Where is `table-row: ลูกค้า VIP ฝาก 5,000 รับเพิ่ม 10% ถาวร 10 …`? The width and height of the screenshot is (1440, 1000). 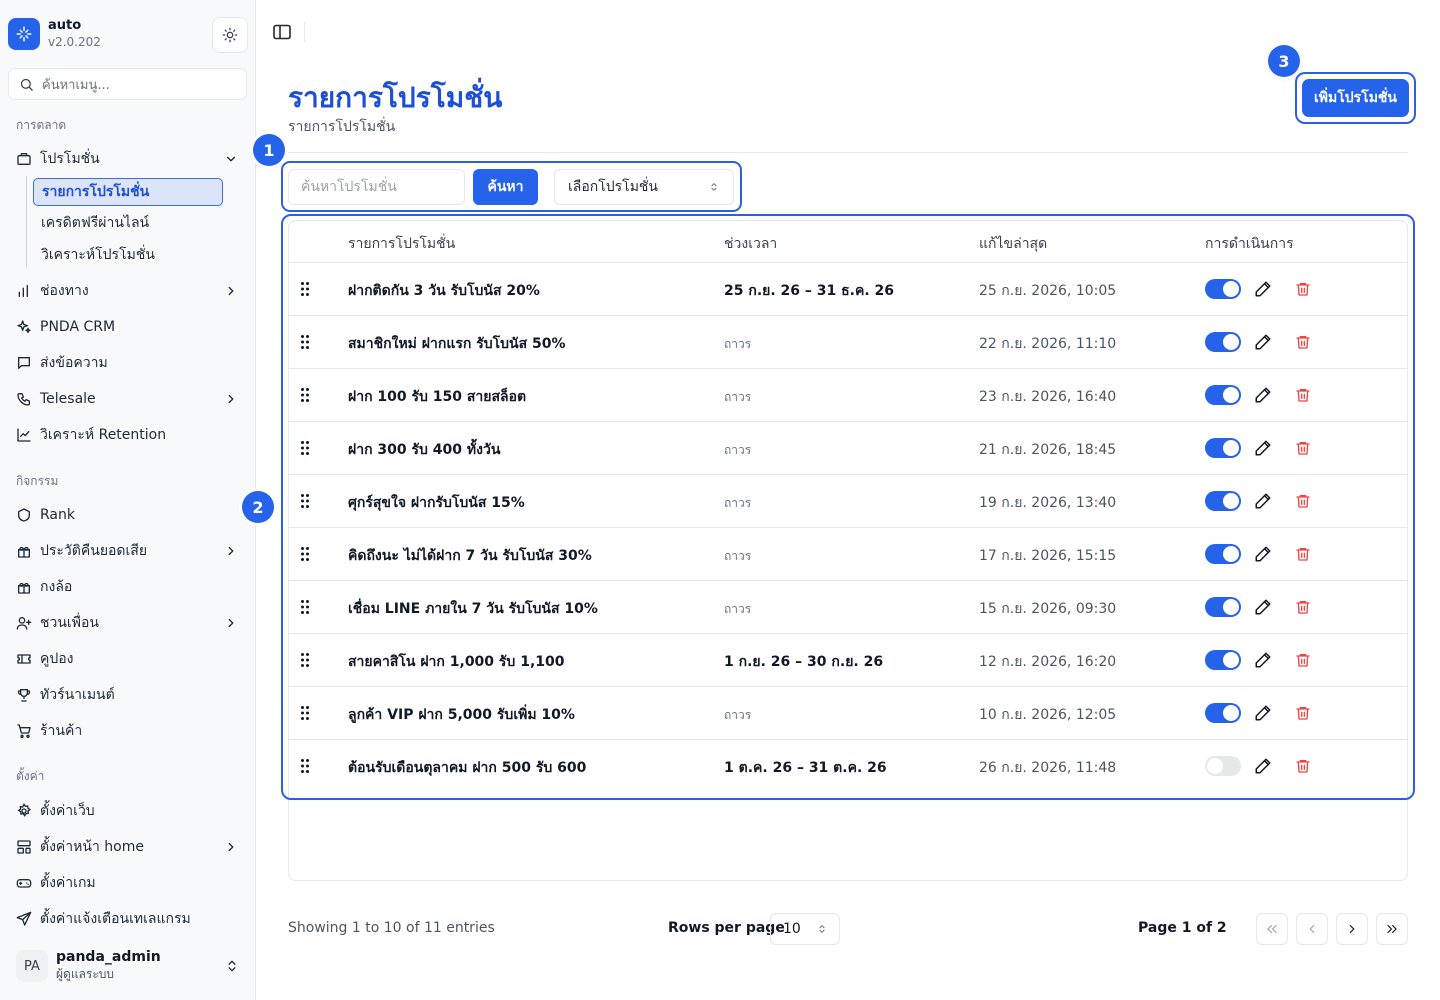 table-row: ลูกค้า VIP ฝาก 5,000 รับเพิ่ม 10% ถาวร 10 … is located at coordinates (848, 712).